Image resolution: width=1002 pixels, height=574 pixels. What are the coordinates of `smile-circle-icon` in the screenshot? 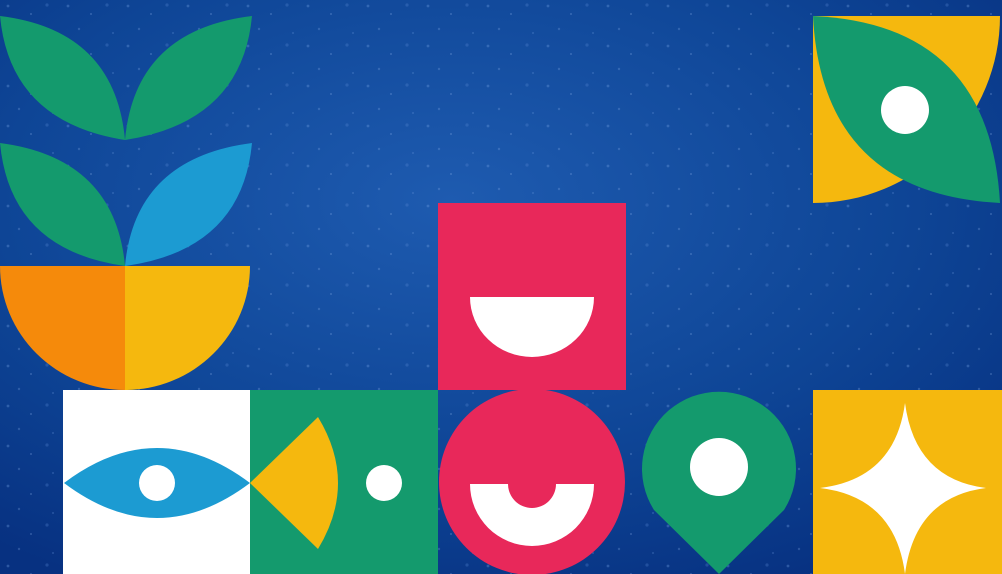 It's located at (532, 481).